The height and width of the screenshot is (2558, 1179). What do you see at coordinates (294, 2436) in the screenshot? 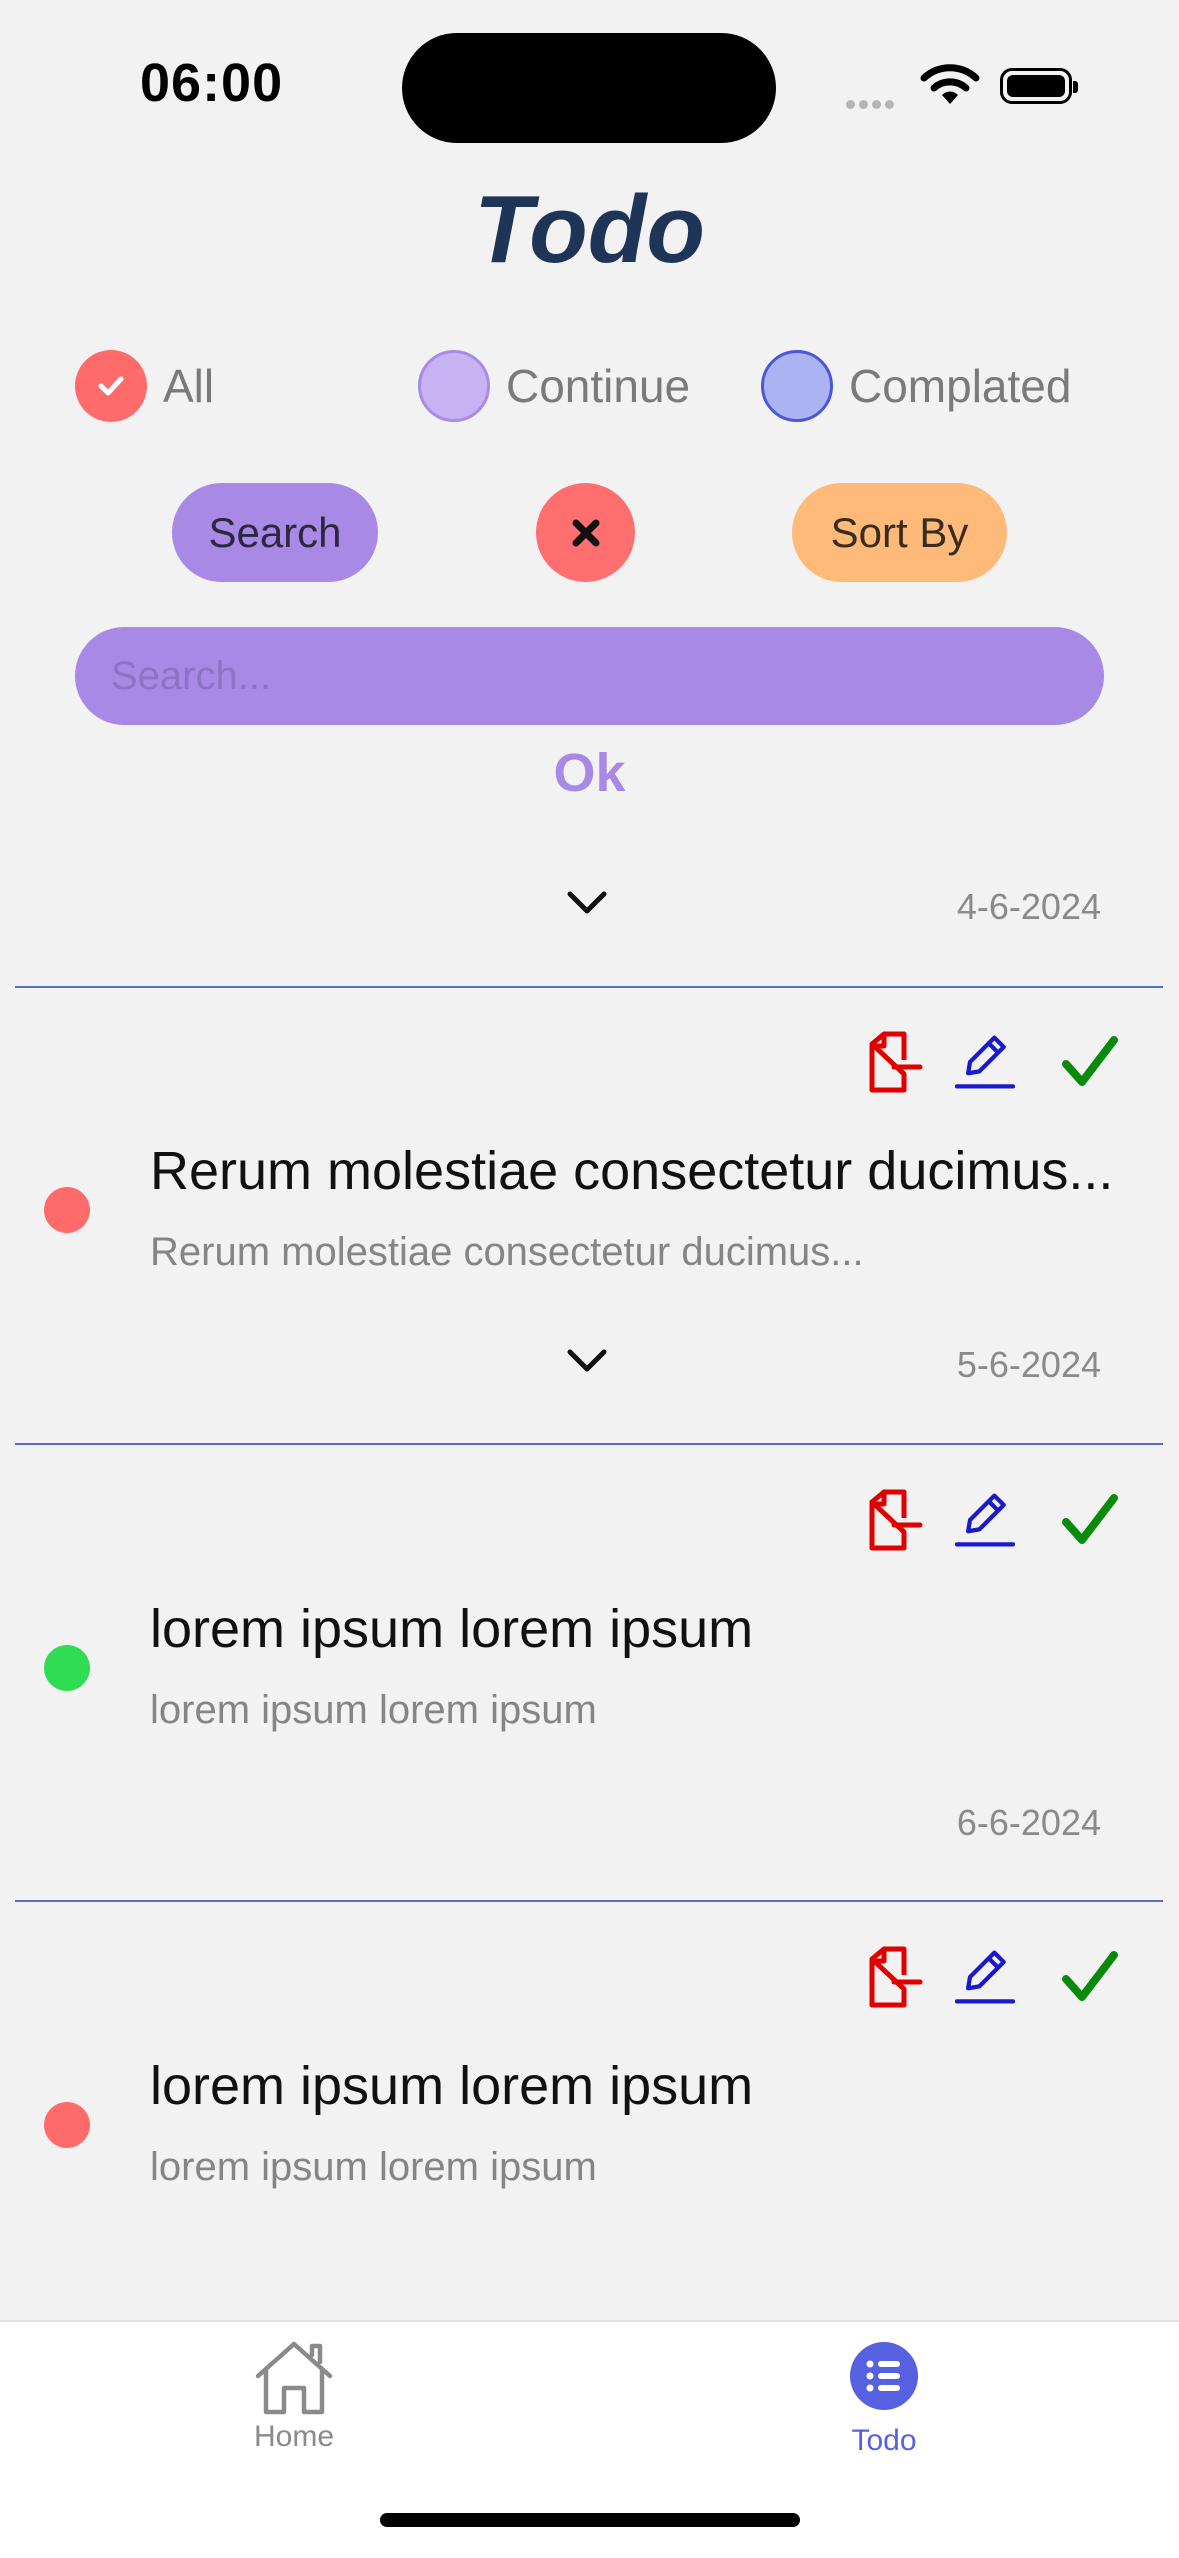
I see `tab-home-label: Home` at bounding box center [294, 2436].